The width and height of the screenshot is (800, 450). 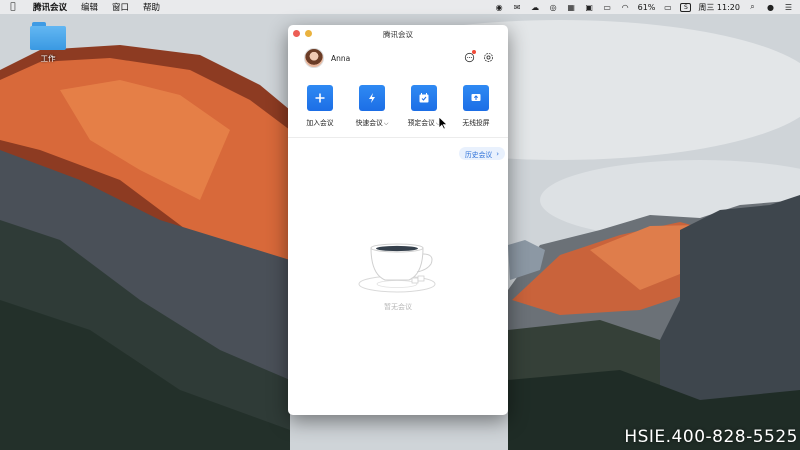 What do you see at coordinates (553, 7) in the screenshot?
I see `eye-icon: ◎` at bounding box center [553, 7].